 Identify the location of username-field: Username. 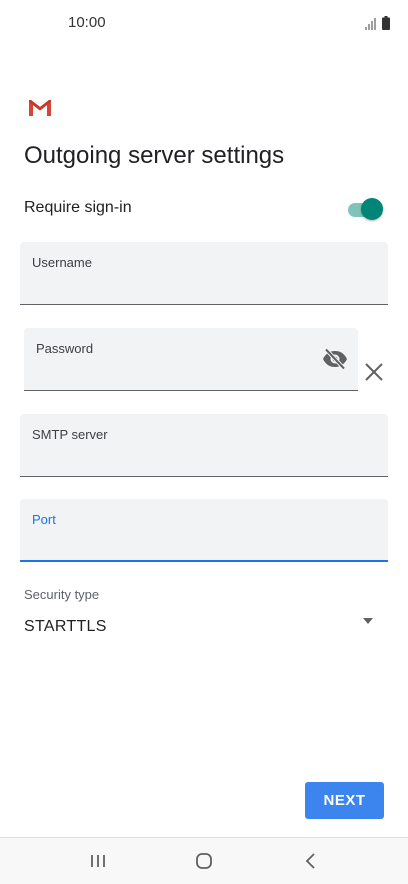
(204, 273).